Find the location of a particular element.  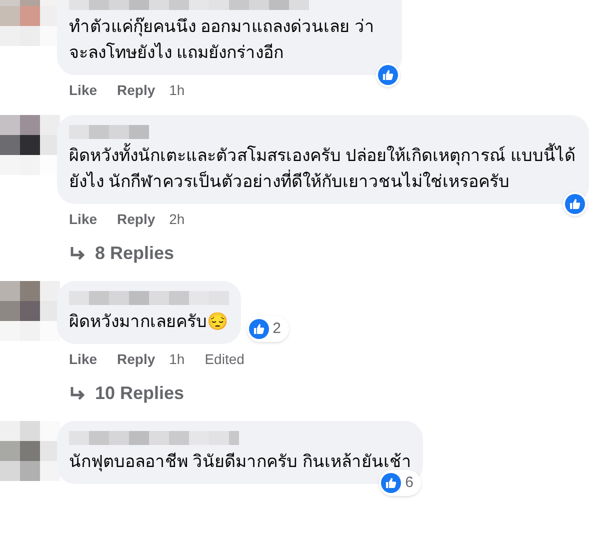

comment-text: ผิดหวังทั้งนักเตะและตัวสโมสรเองครับ ปล่อยให้เกิดเหตุการณ์ แบบนี้ได้ยังไง นักกีฬาควรเป็นตัวอย่างที่ดีให้กับเยาวชนไม่ใช่เหรอครับ is located at coordinates (323, 169).